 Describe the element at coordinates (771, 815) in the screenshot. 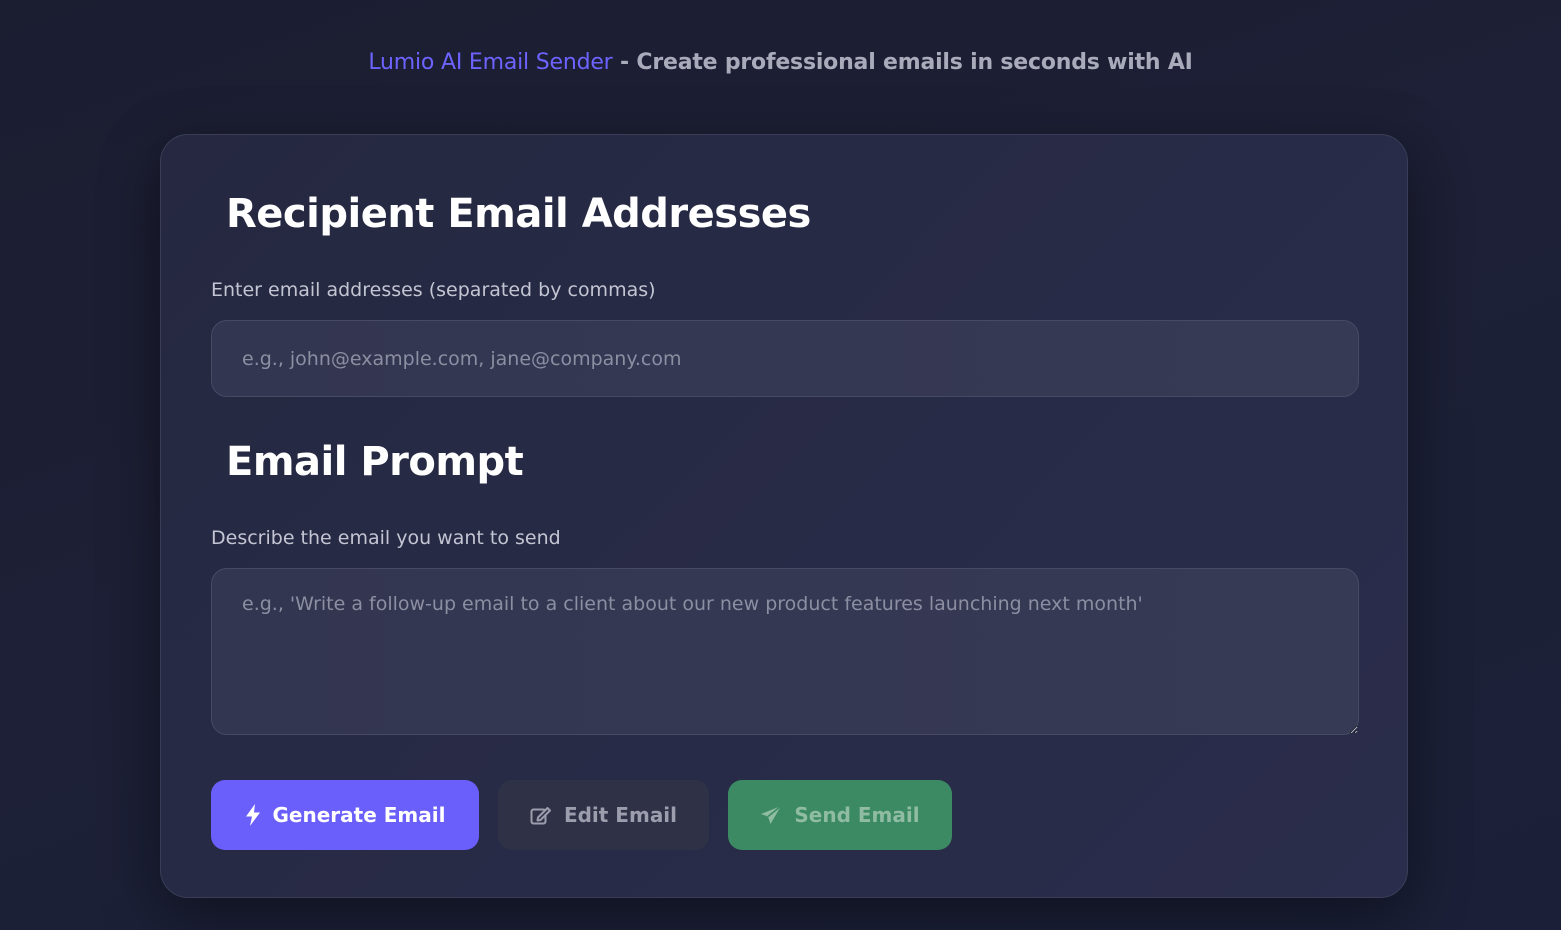

I see `paper-plane-icon` at that location.